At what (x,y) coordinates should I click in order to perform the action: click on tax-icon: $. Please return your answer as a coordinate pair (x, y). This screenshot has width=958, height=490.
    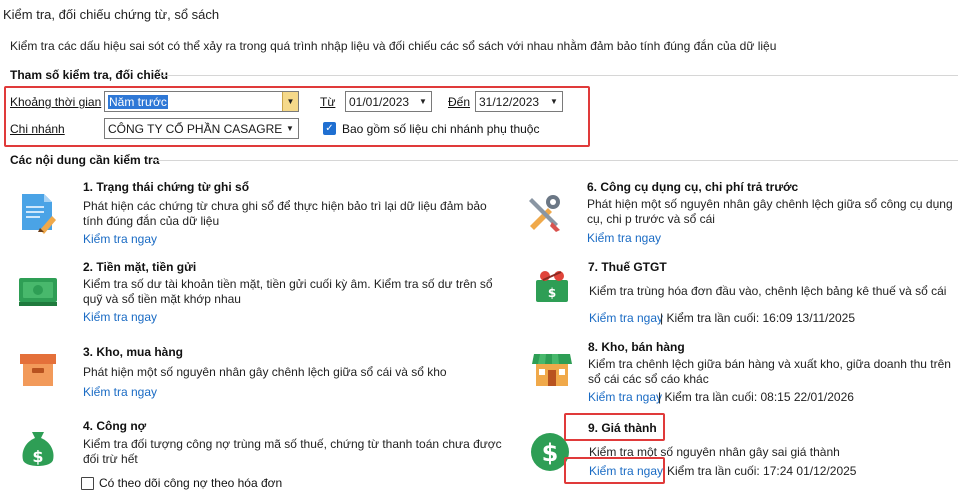
    Looking at the image, I should click on (552, 289).